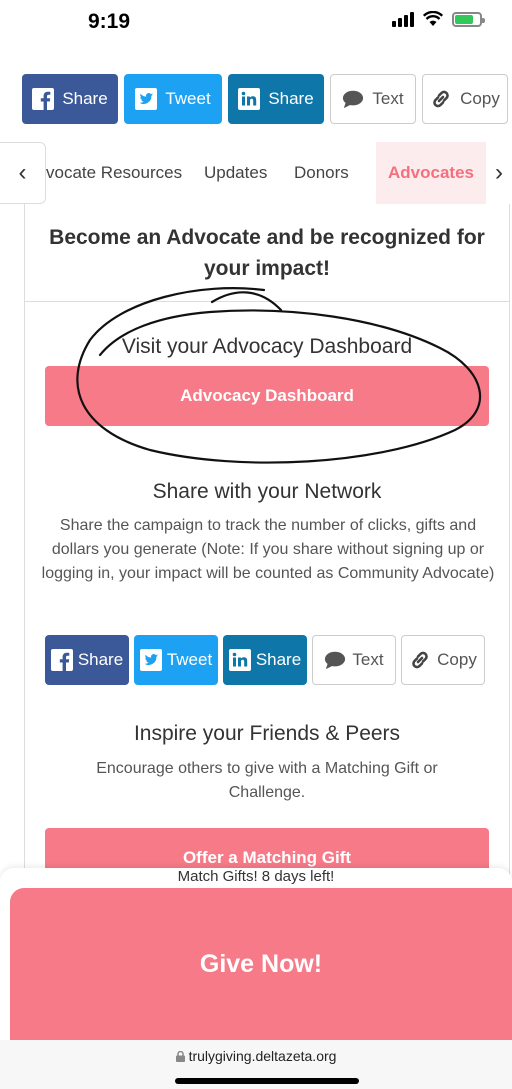 The width and height of the screenshot is (512, 1089). I want to click on linkedin-share-label: Share, so click(291, 98).